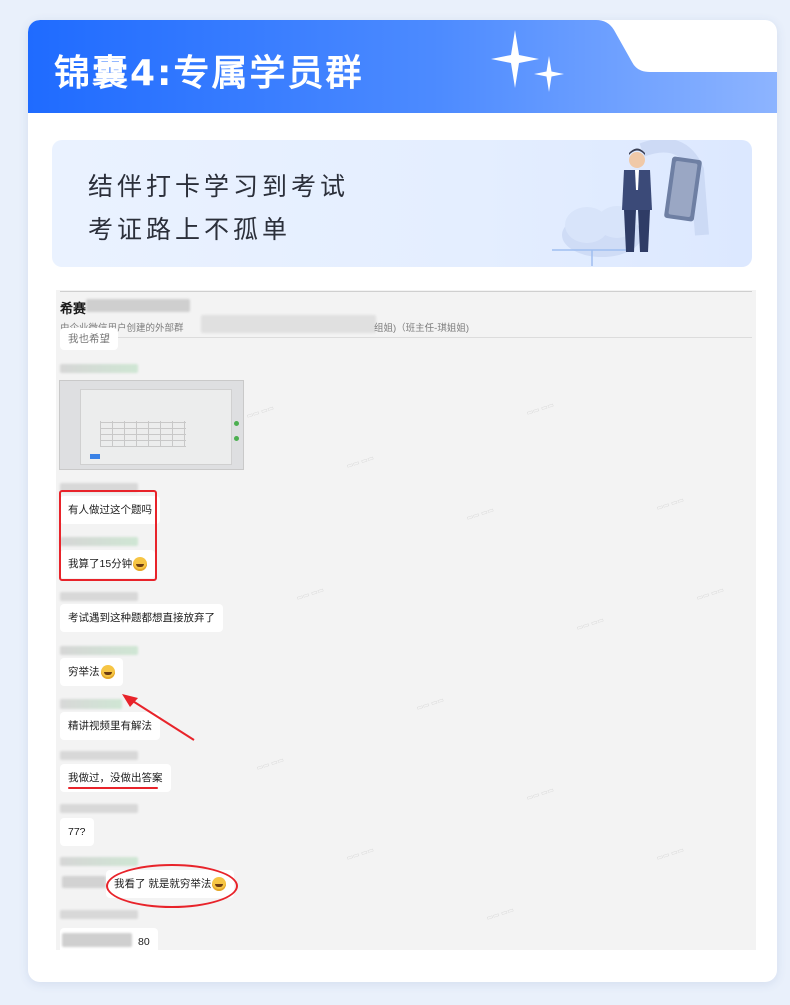 This screenshot has height=1005, width=790. I want to click on slogan-line-2: 考证路上不孤单, so click(190, 229).